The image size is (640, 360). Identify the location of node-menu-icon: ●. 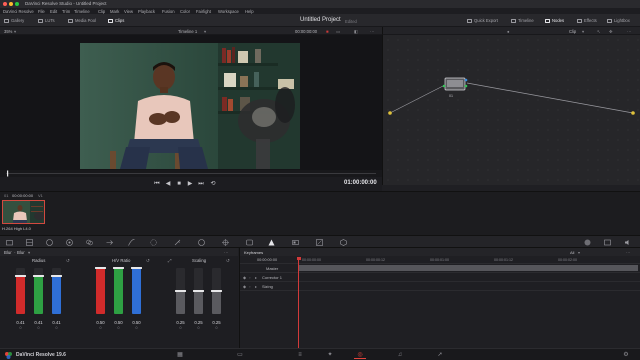
(508, 31).